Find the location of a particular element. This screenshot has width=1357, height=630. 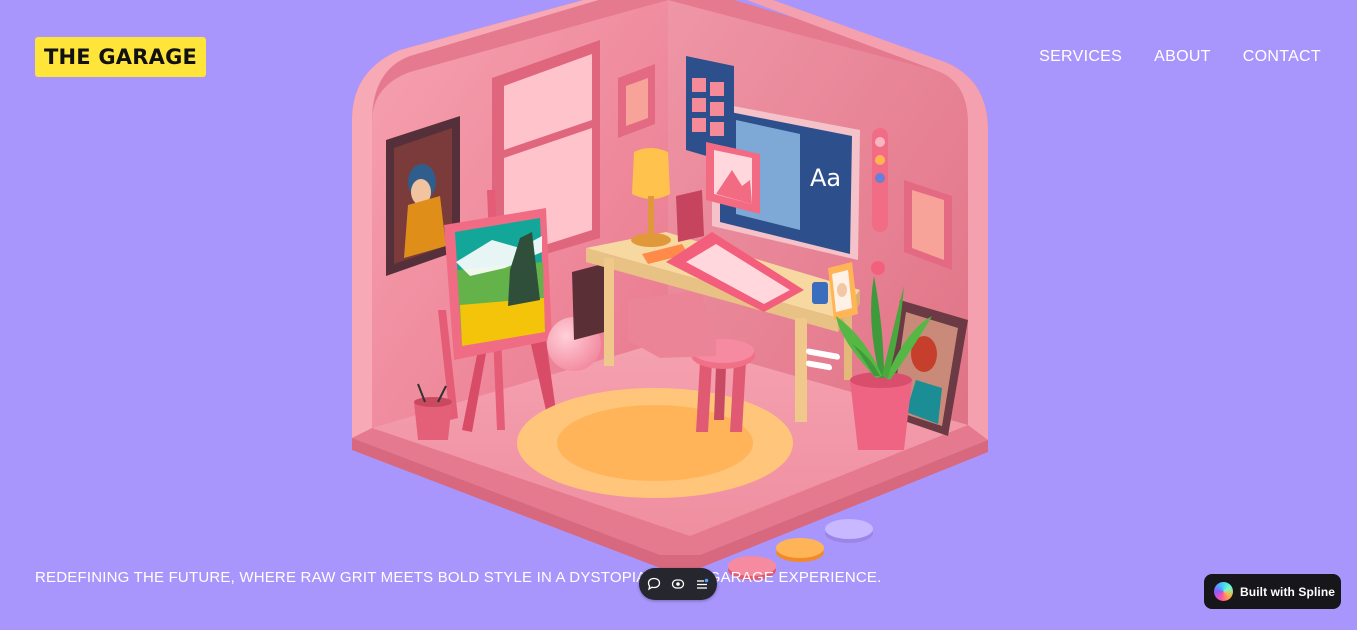

nav-services-link: SERVICES is located at coordinates (1080, 57).